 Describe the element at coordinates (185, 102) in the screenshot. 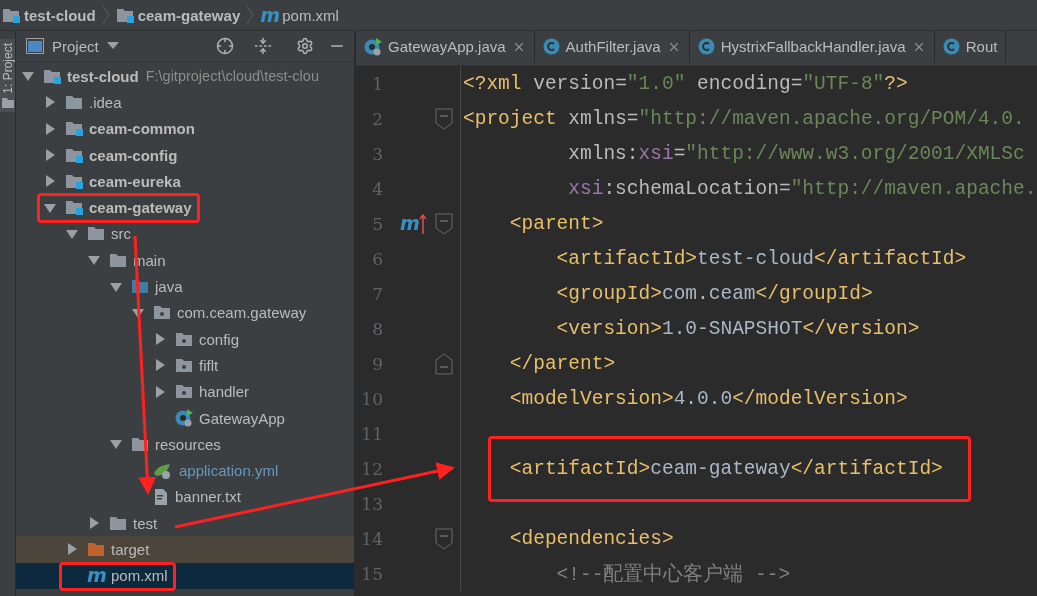

I see `tree-row: .idea` at that location.